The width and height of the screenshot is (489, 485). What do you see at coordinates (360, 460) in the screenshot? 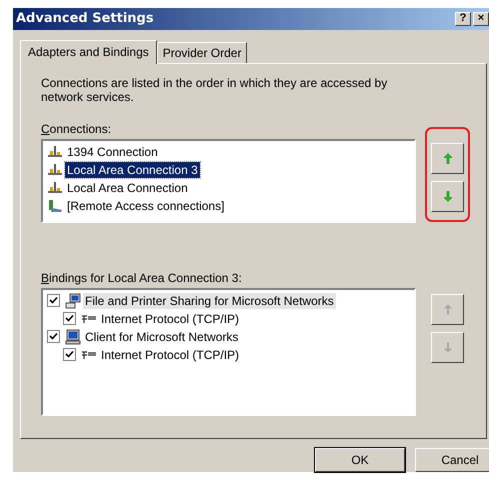
I see `dialog-button: OK` at bounding box center [360, 460].